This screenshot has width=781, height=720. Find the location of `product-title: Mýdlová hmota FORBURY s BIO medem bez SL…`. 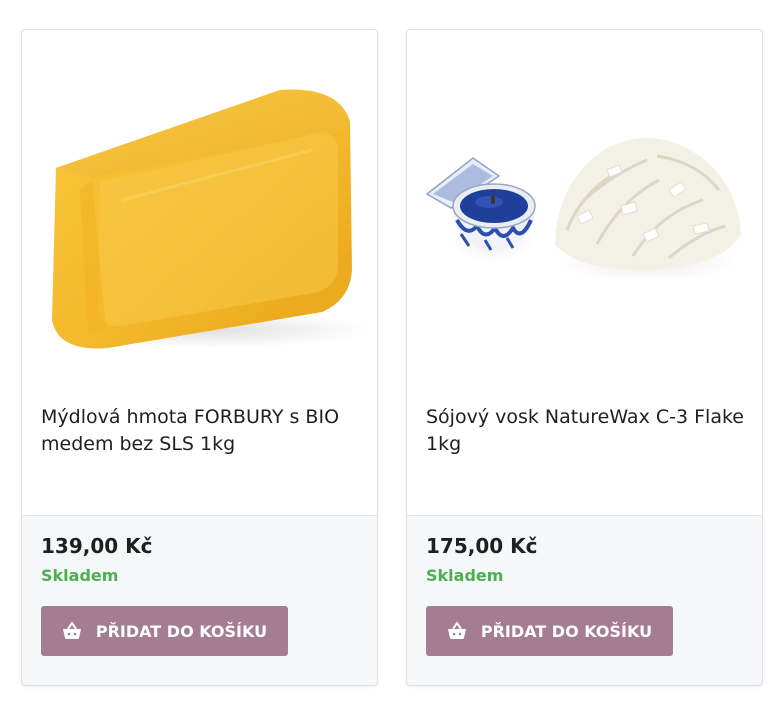

product-title: Mýdlová hmota FORBURY s BIO medem bez SL… is located at coordinates (201, 431).